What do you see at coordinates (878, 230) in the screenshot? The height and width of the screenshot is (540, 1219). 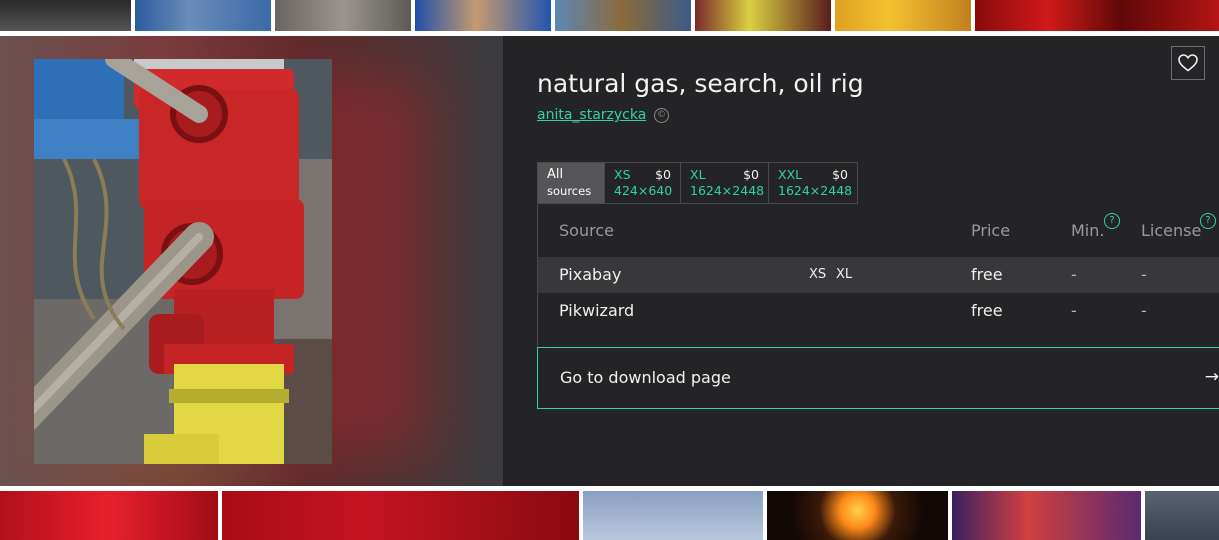 I see `table-header: Source Price Min. ? License ?` at bounding box center [878, 230].